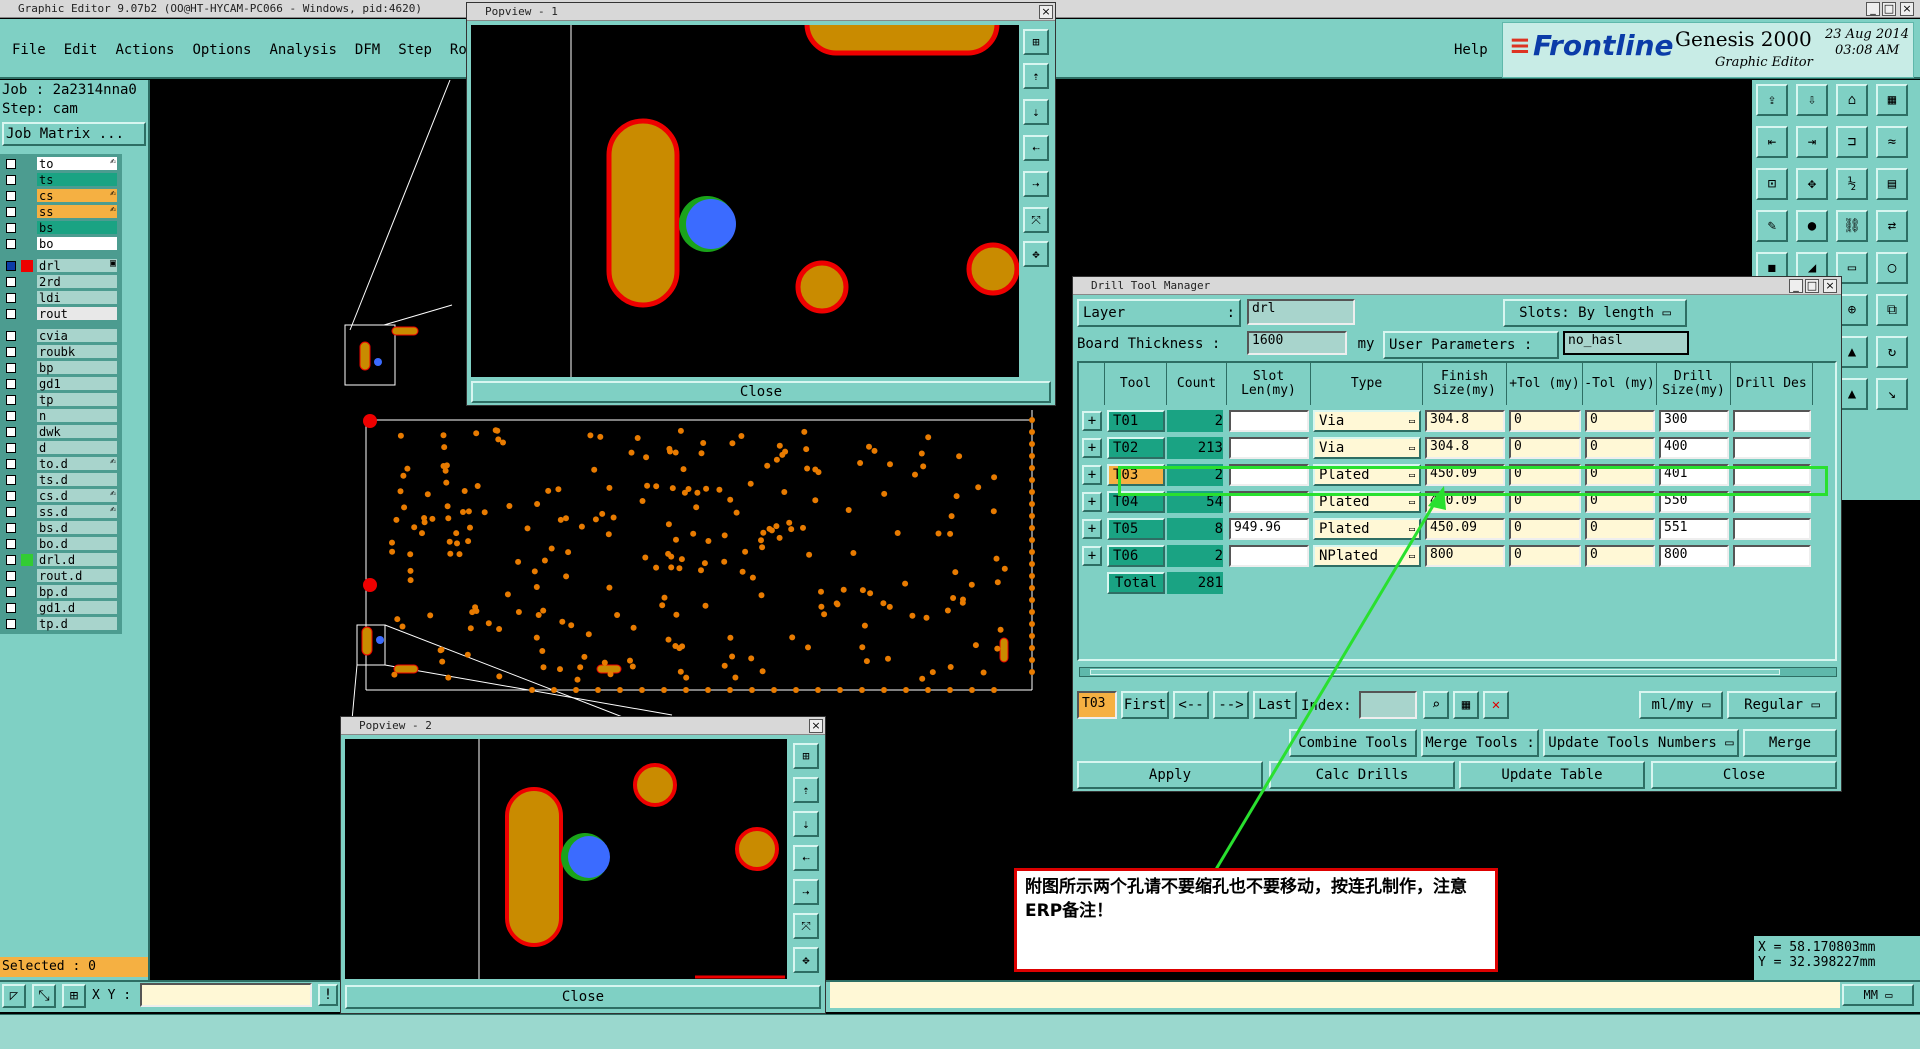 The width and height of the screenshot is (1920, 1049). What do you see at coordinates (1036, 112) in the screenshot?
I see `popview1-pan-down-icon: ⇣` at bounding box center [1036, 112].